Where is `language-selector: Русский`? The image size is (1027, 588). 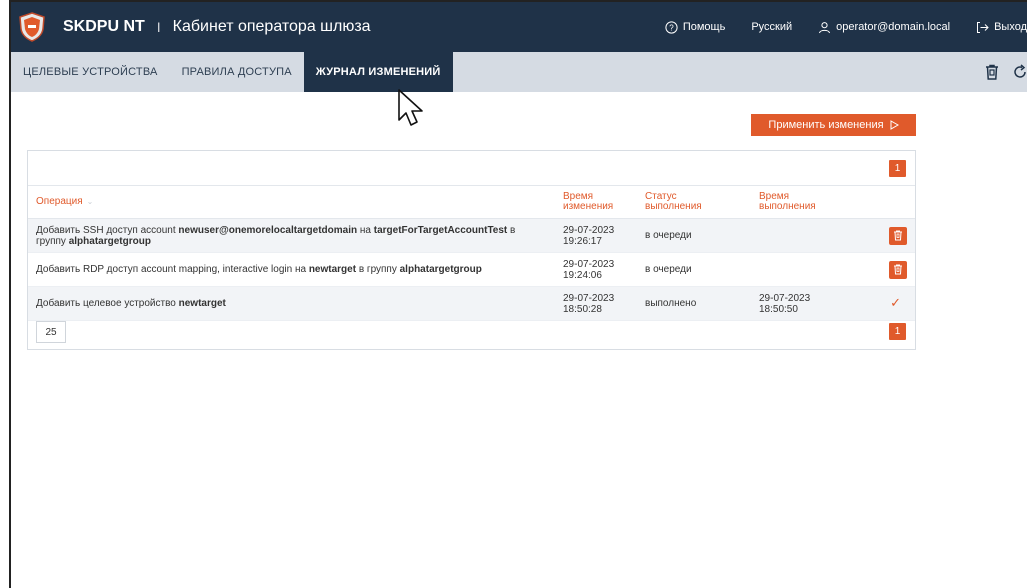
language-selector: Русский is located at coordinates (771, 27).